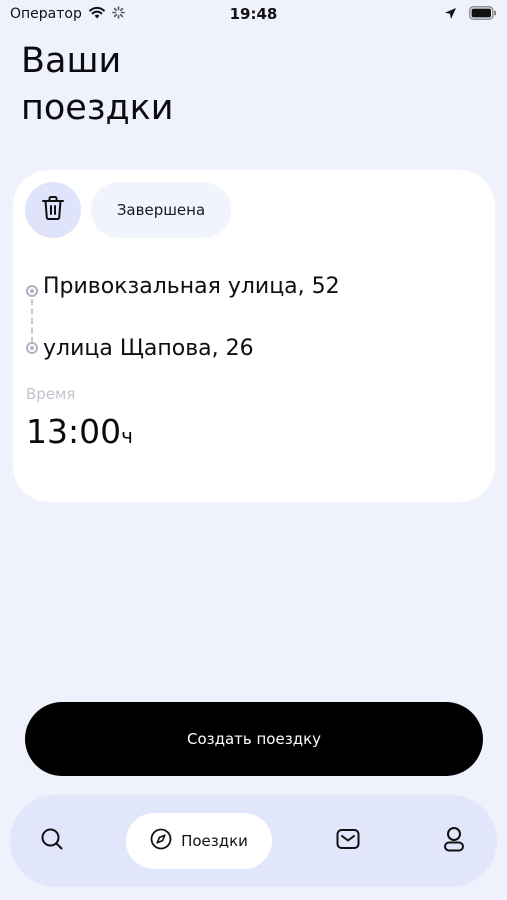 The image size is (507, 900). I want to click on status-bar: Оператор 19:48, so click(253, 15).